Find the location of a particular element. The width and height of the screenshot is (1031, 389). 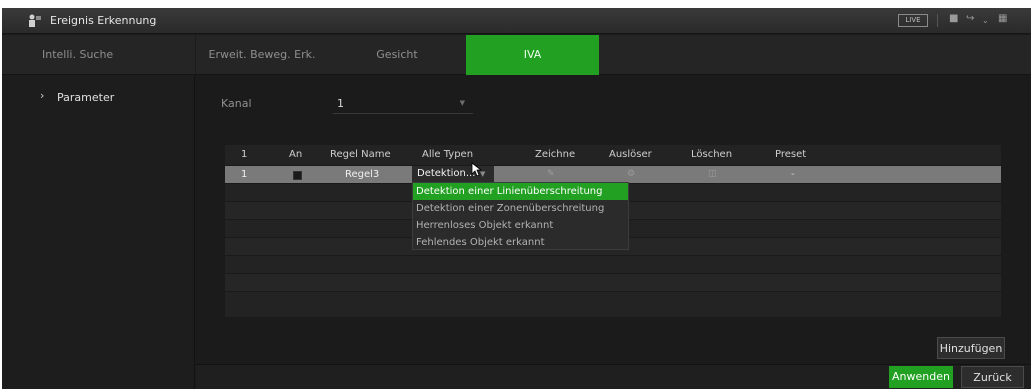

title-separator is located at coordinates (937, 20).